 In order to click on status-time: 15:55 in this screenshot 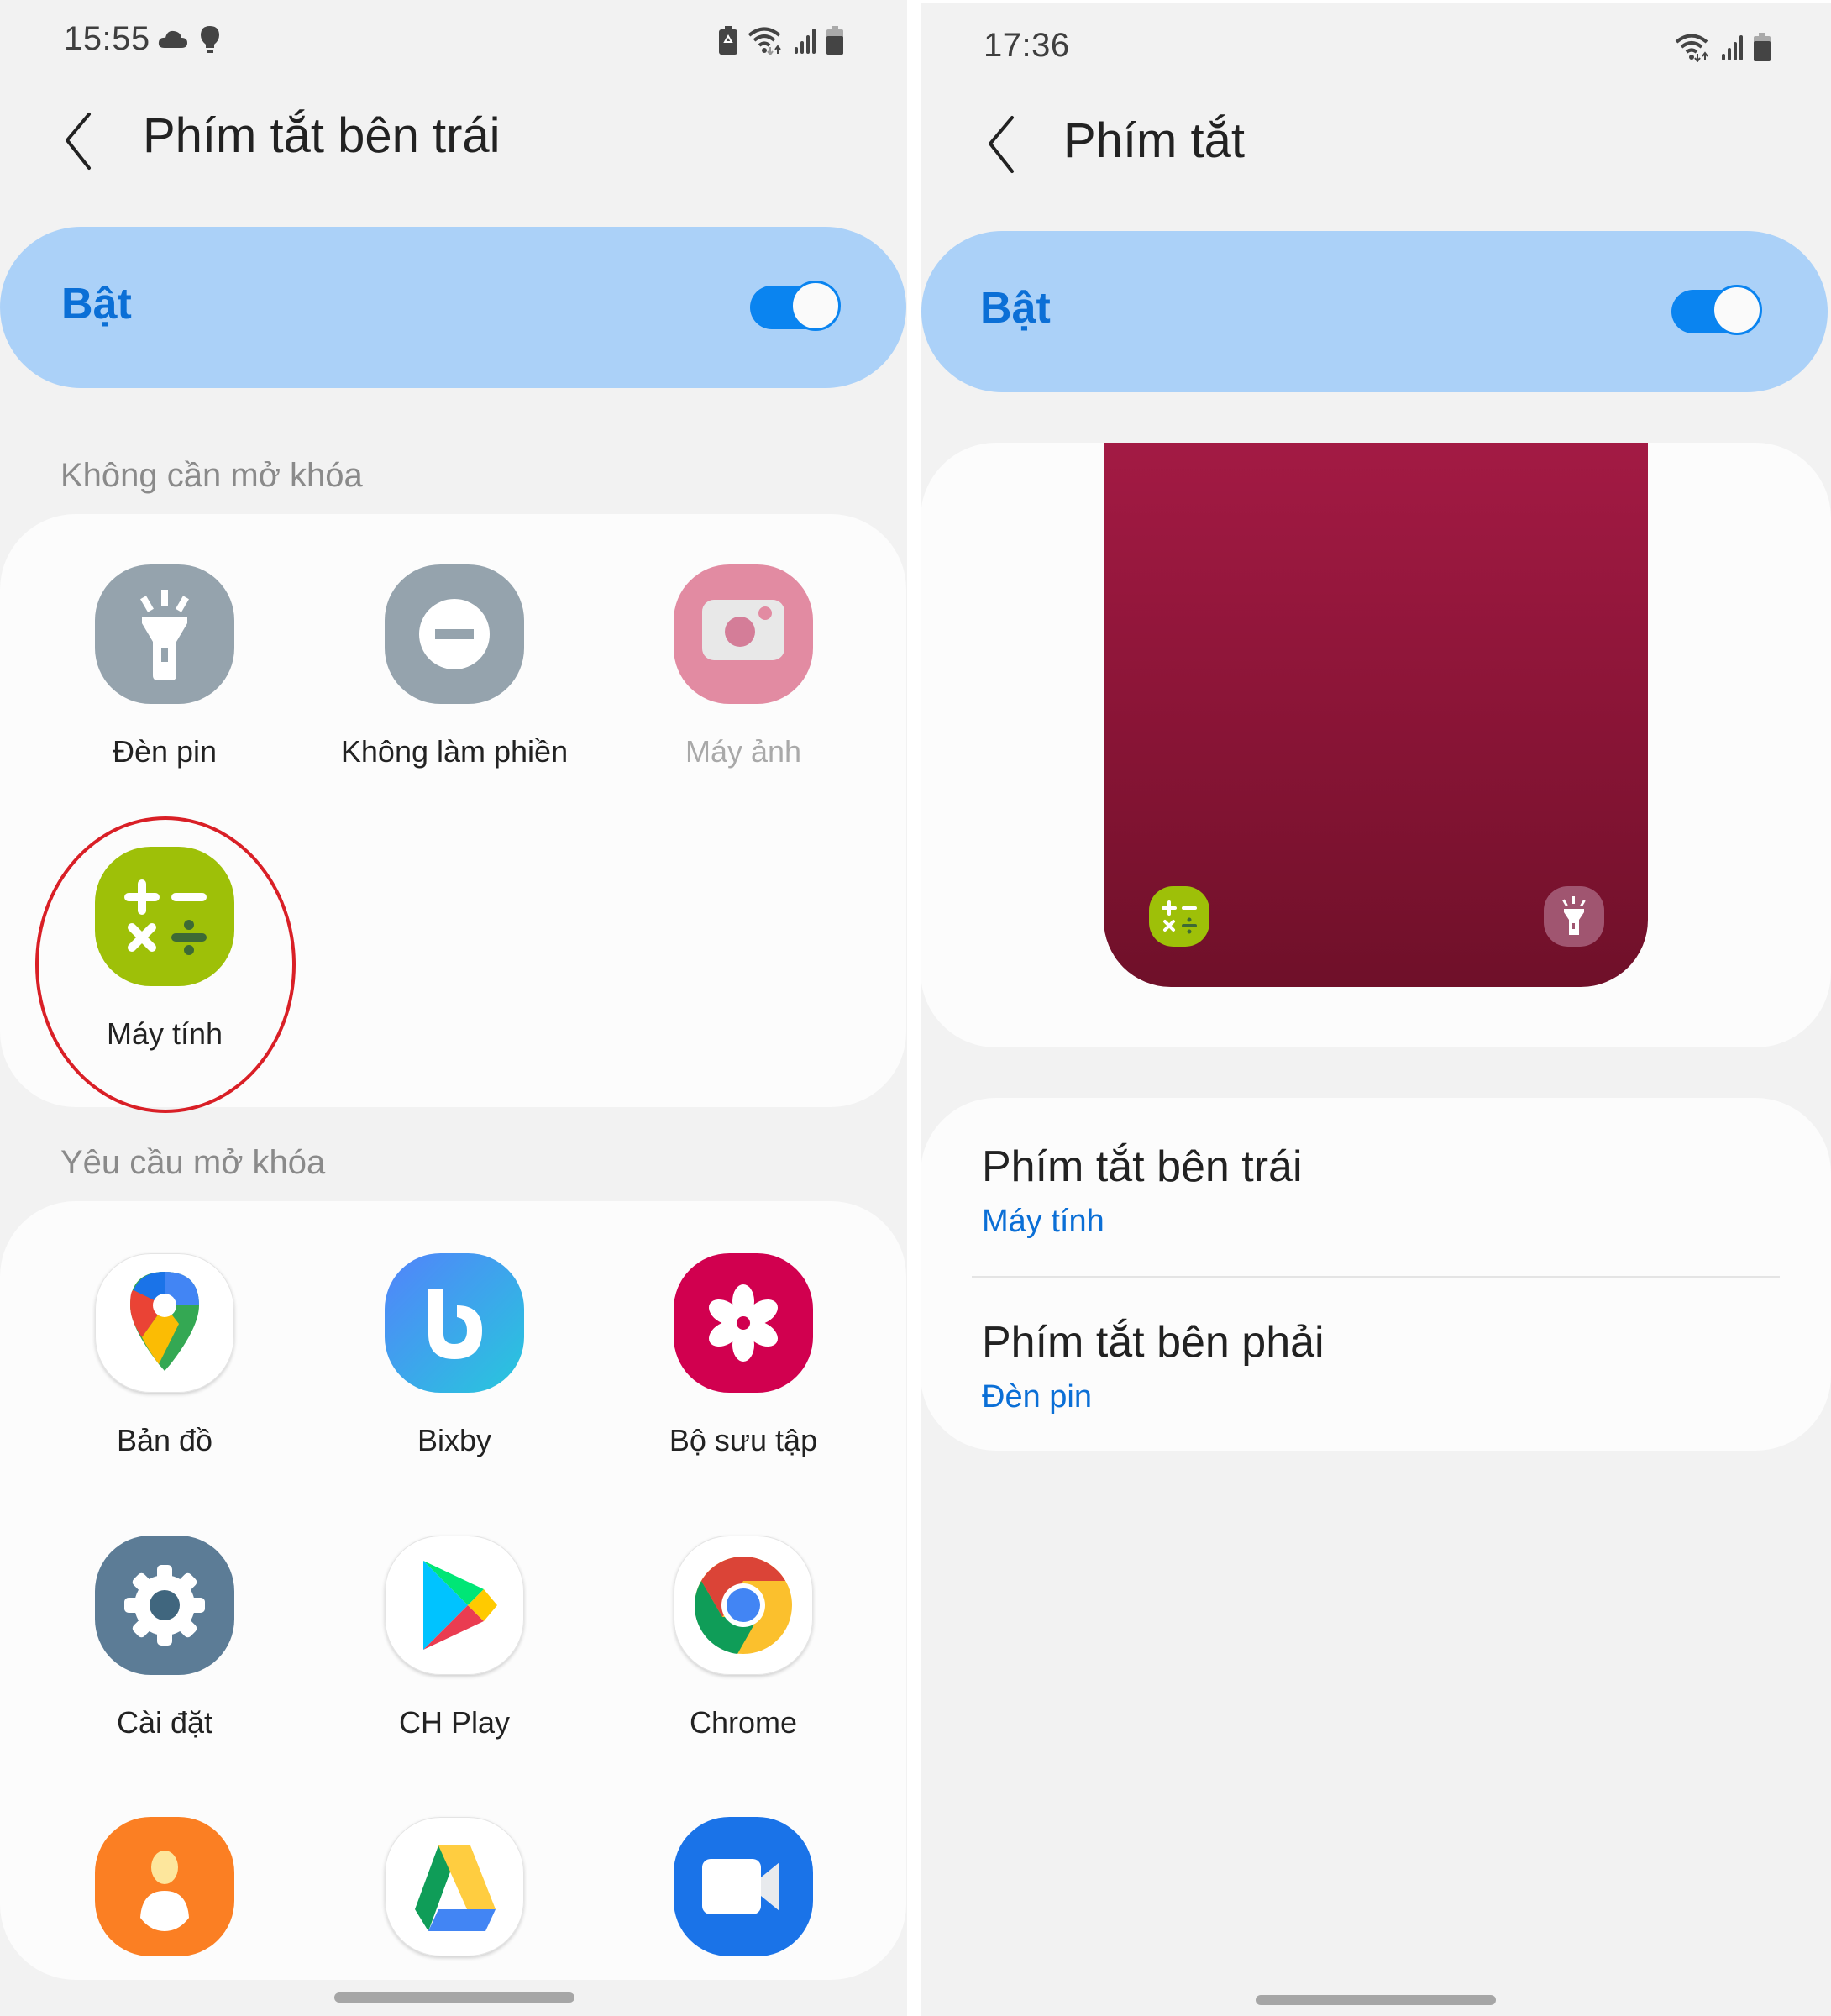, I will do `click(107, 38)`.